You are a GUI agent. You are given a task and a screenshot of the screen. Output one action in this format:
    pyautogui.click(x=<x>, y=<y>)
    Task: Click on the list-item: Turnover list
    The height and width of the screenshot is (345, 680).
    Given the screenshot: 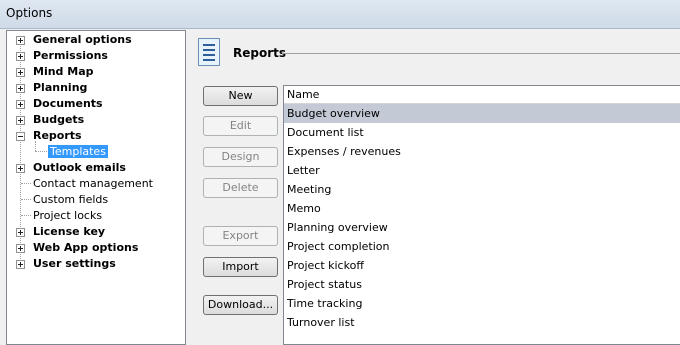 What is the action you would take?
    pyautogui.click(x=482, y=322)
    